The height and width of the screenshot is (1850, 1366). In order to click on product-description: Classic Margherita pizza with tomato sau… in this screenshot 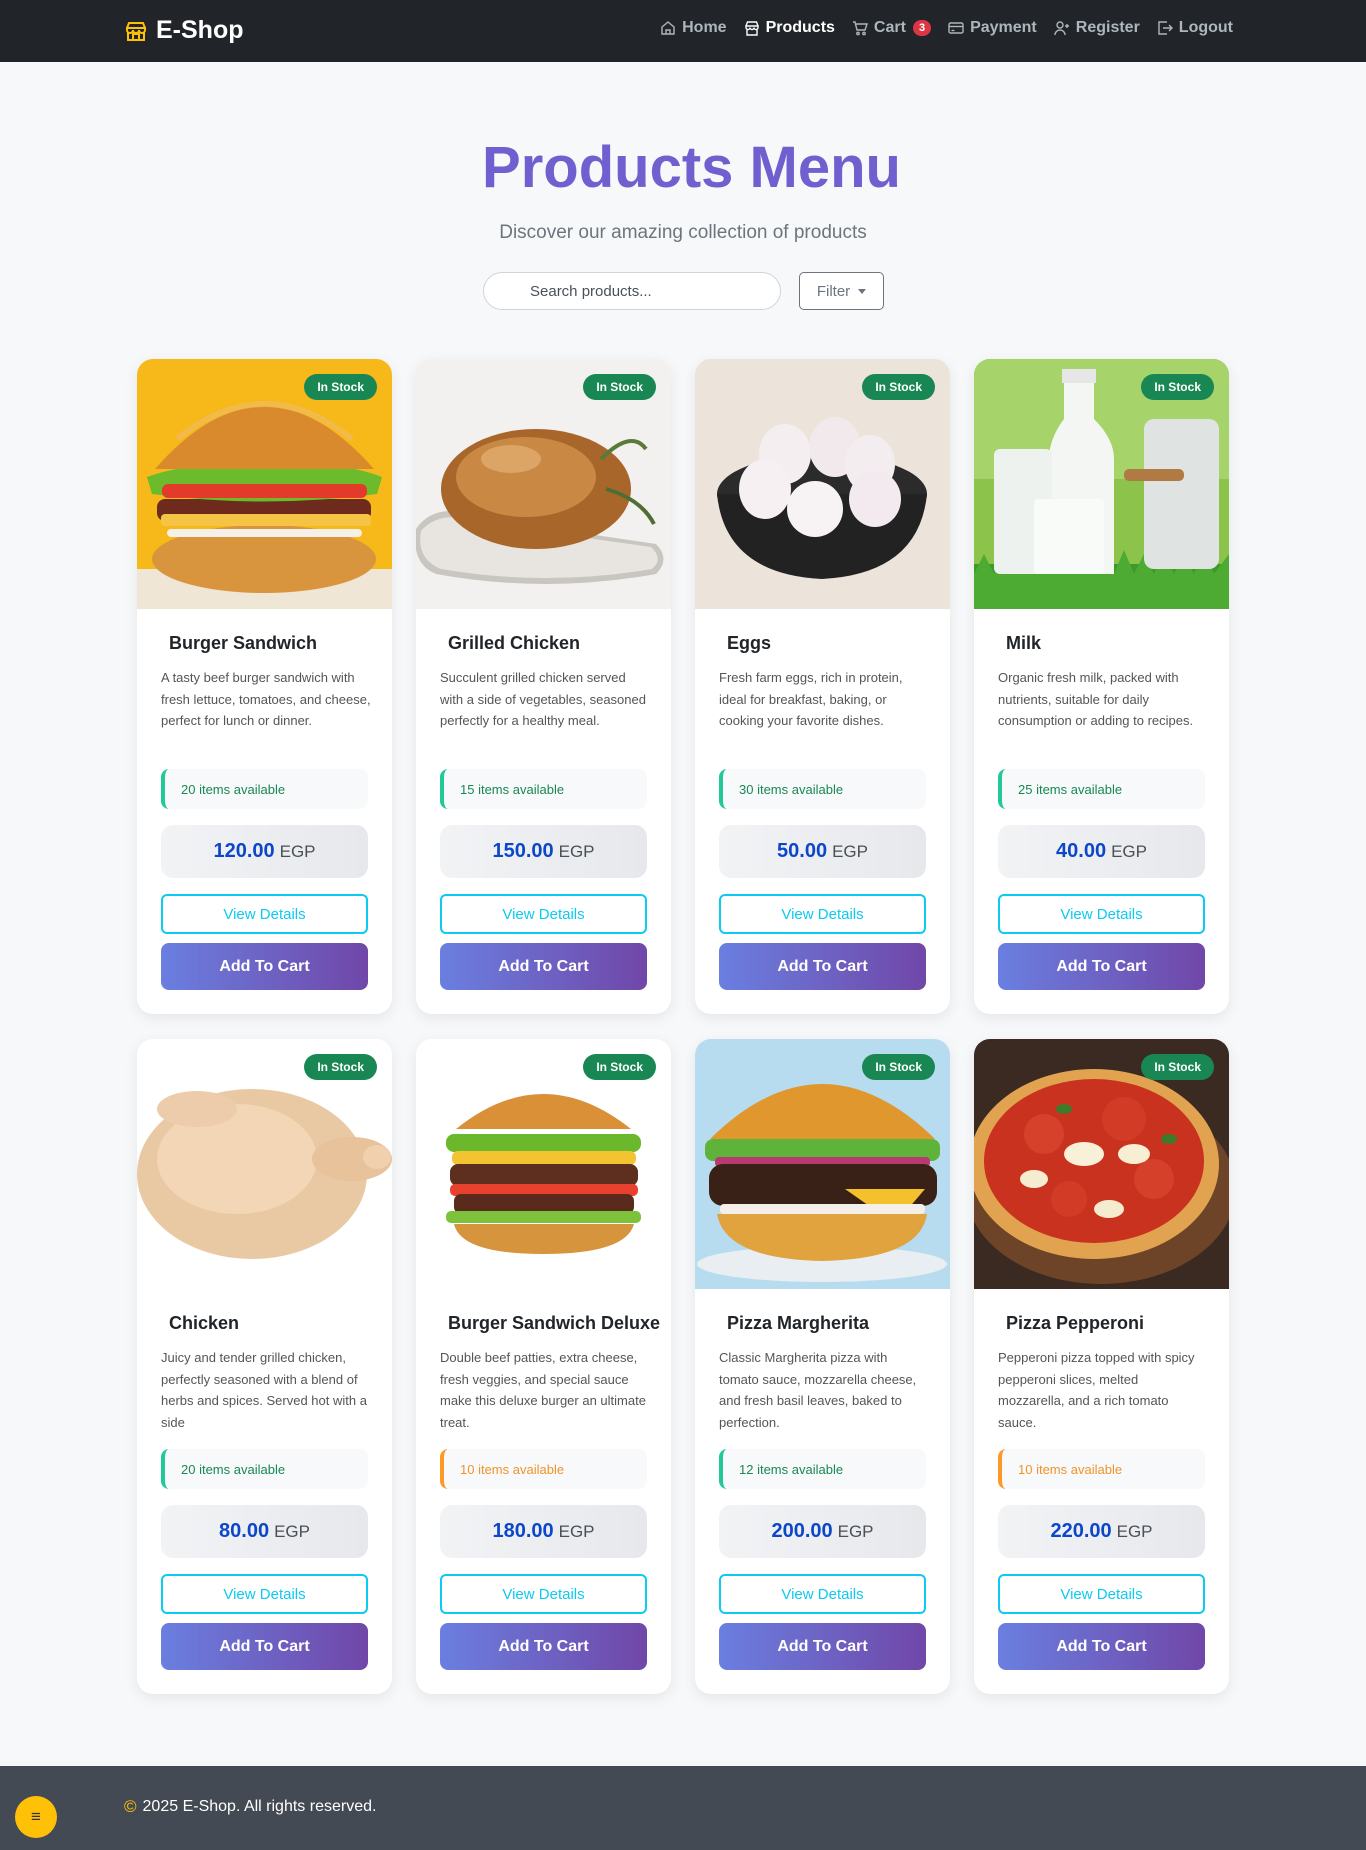, I will do `click(818, 1390)`.